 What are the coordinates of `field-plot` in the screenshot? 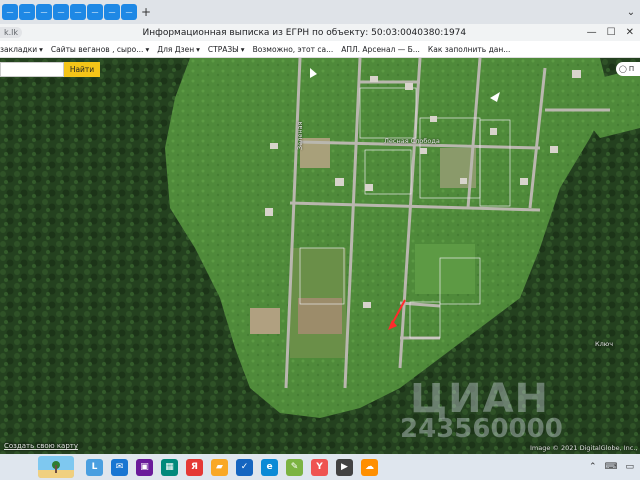 It's located at (445, 269).